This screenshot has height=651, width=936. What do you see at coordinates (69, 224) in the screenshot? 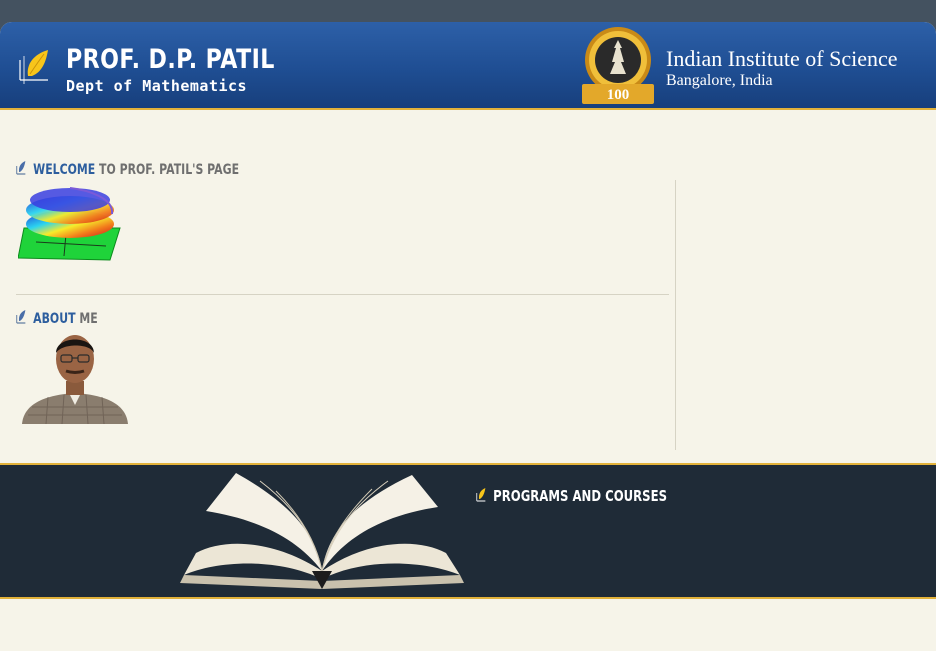
I see `math-surface-graphic` at bounding box center [69, 224].